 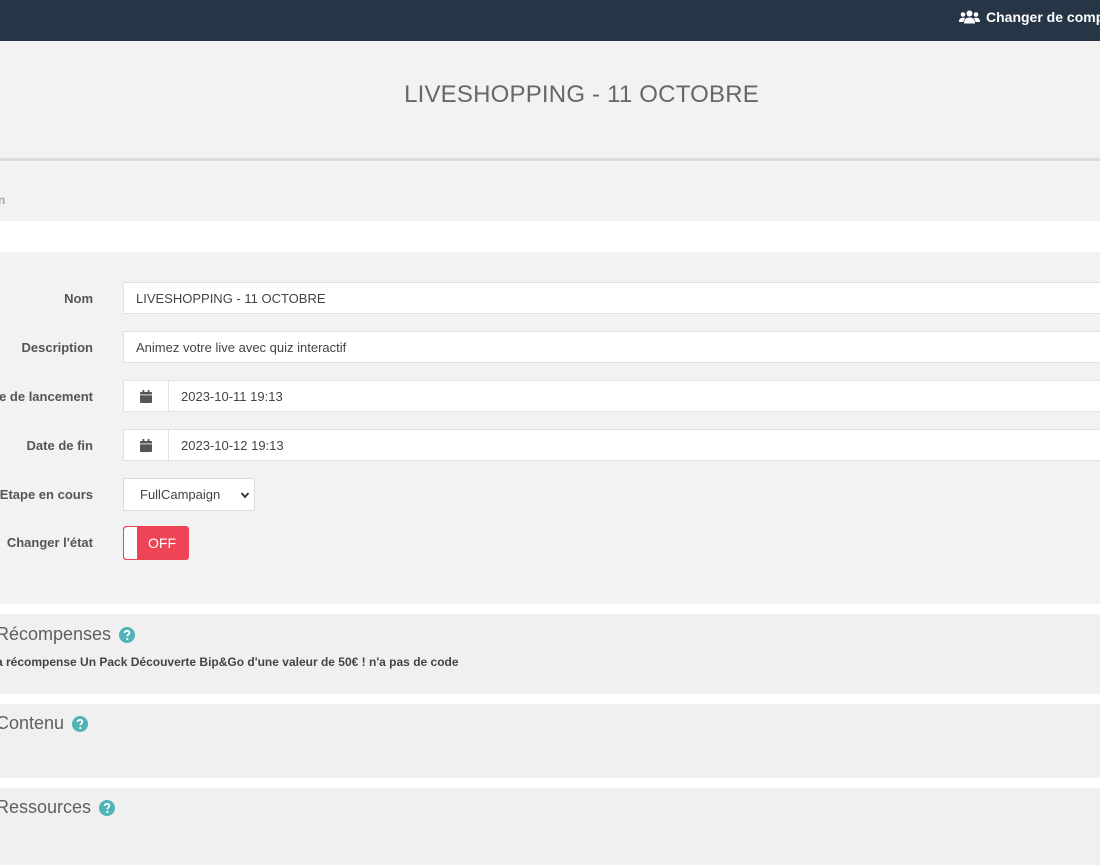 I want to click on resources-title-row: Ressources, so click(x=58, y=807).